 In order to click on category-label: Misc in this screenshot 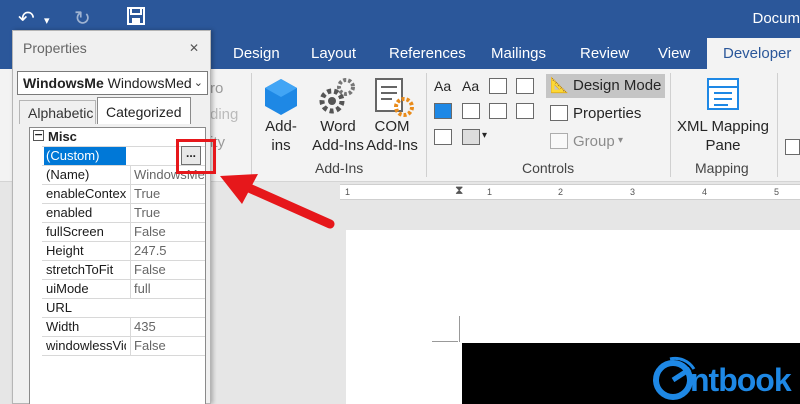, I will do `click(62, 136)`.